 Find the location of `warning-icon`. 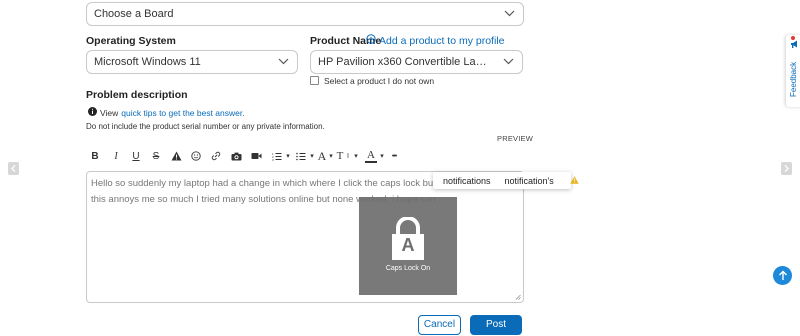

warning-icon is located at coordinates (574, 180).